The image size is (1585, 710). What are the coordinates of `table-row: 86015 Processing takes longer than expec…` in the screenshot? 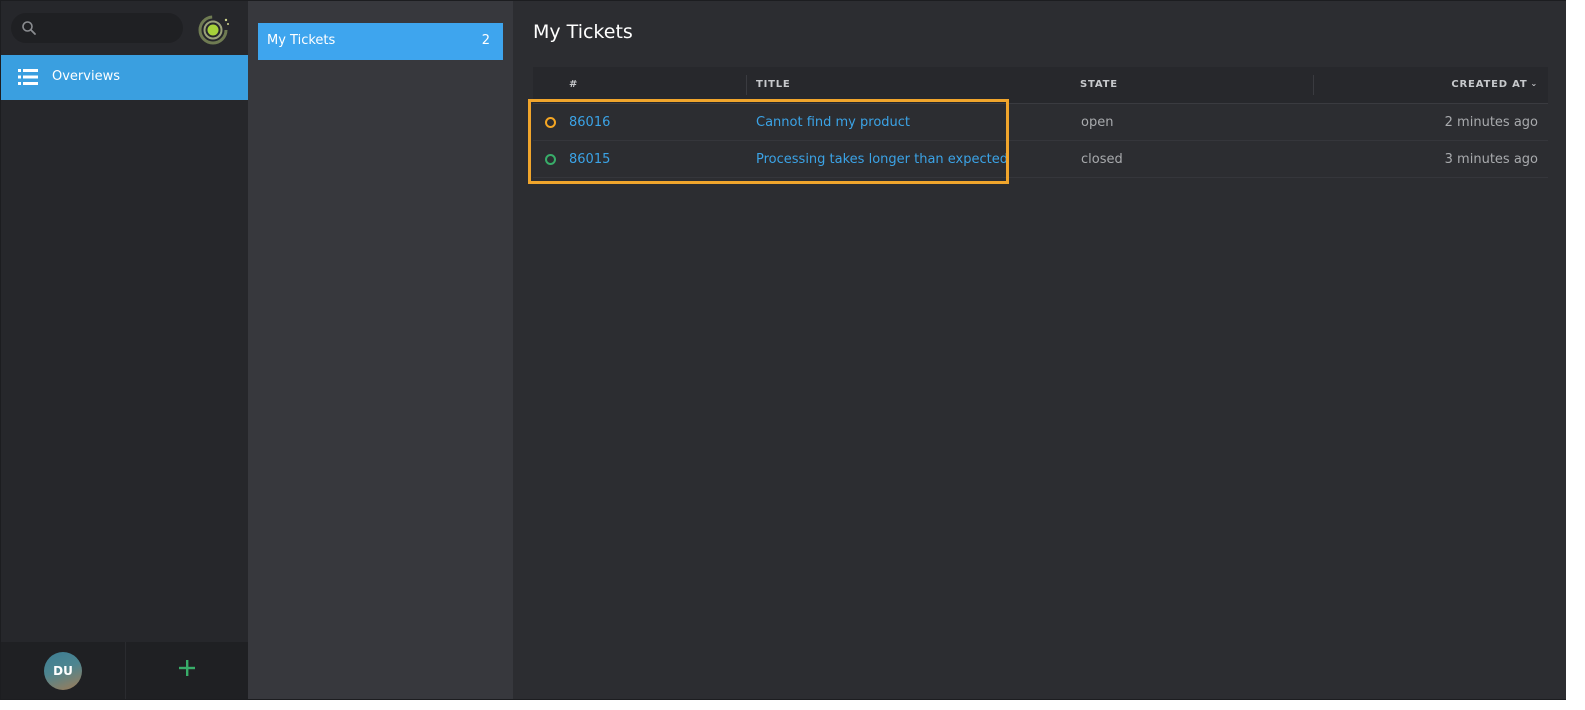 It's located at (1040, 159).